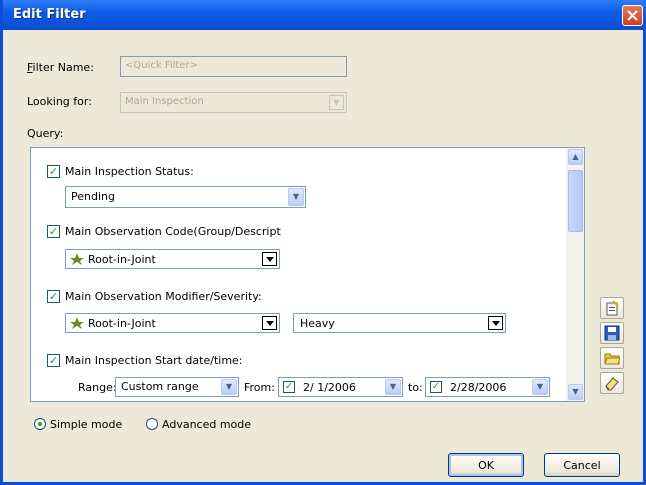 This screenshot has height=485, width=646. What do you see at coordinates (86, 424) in the screenshot?
I see `simple-mode-label: Simple mode` at bounding box center [86, 424].